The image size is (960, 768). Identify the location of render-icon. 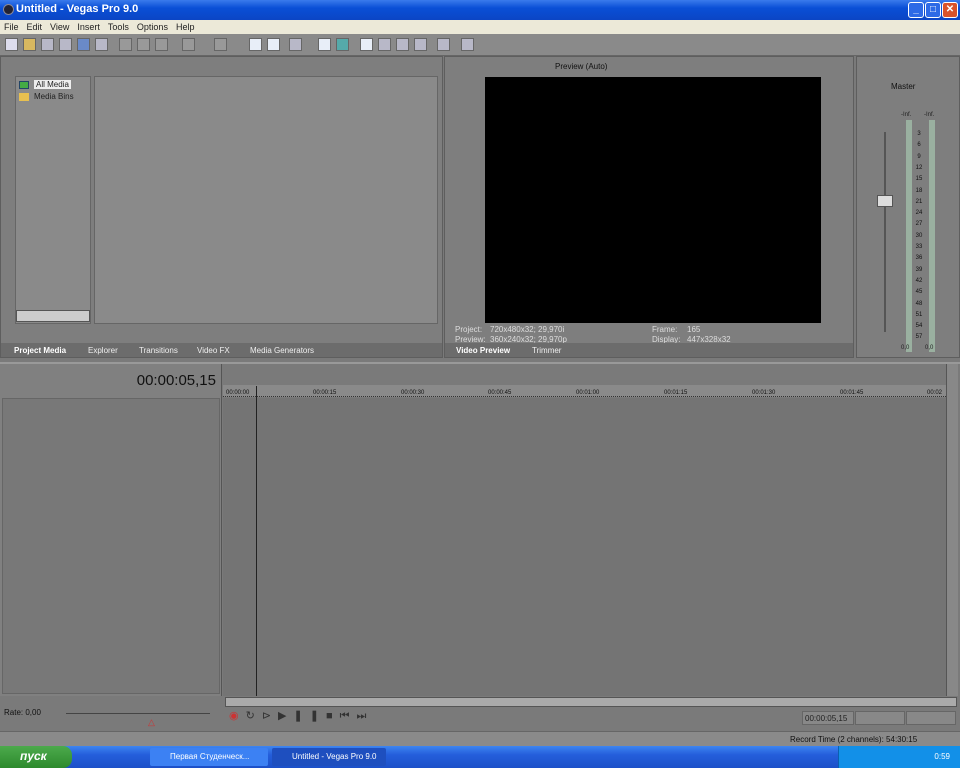
(83, 44).